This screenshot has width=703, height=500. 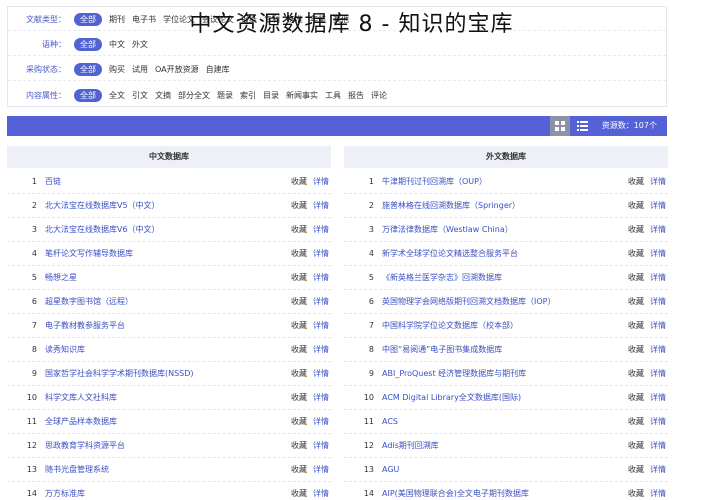 What do you see at coordinates (503, 325) in the screenshot?
I see `database-link: 中国科学院学位论文数据库（校本部）` at bounding box center [503, 325].